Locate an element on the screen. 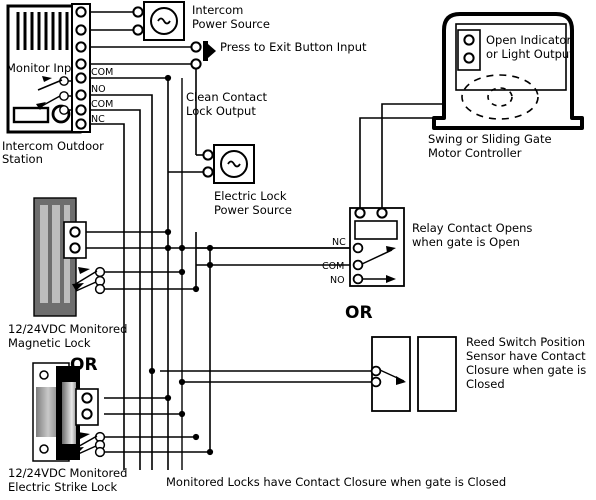 The image size is (596, 500). intercom-power-caption-2: Power Source is located at coordinates (231, 24).